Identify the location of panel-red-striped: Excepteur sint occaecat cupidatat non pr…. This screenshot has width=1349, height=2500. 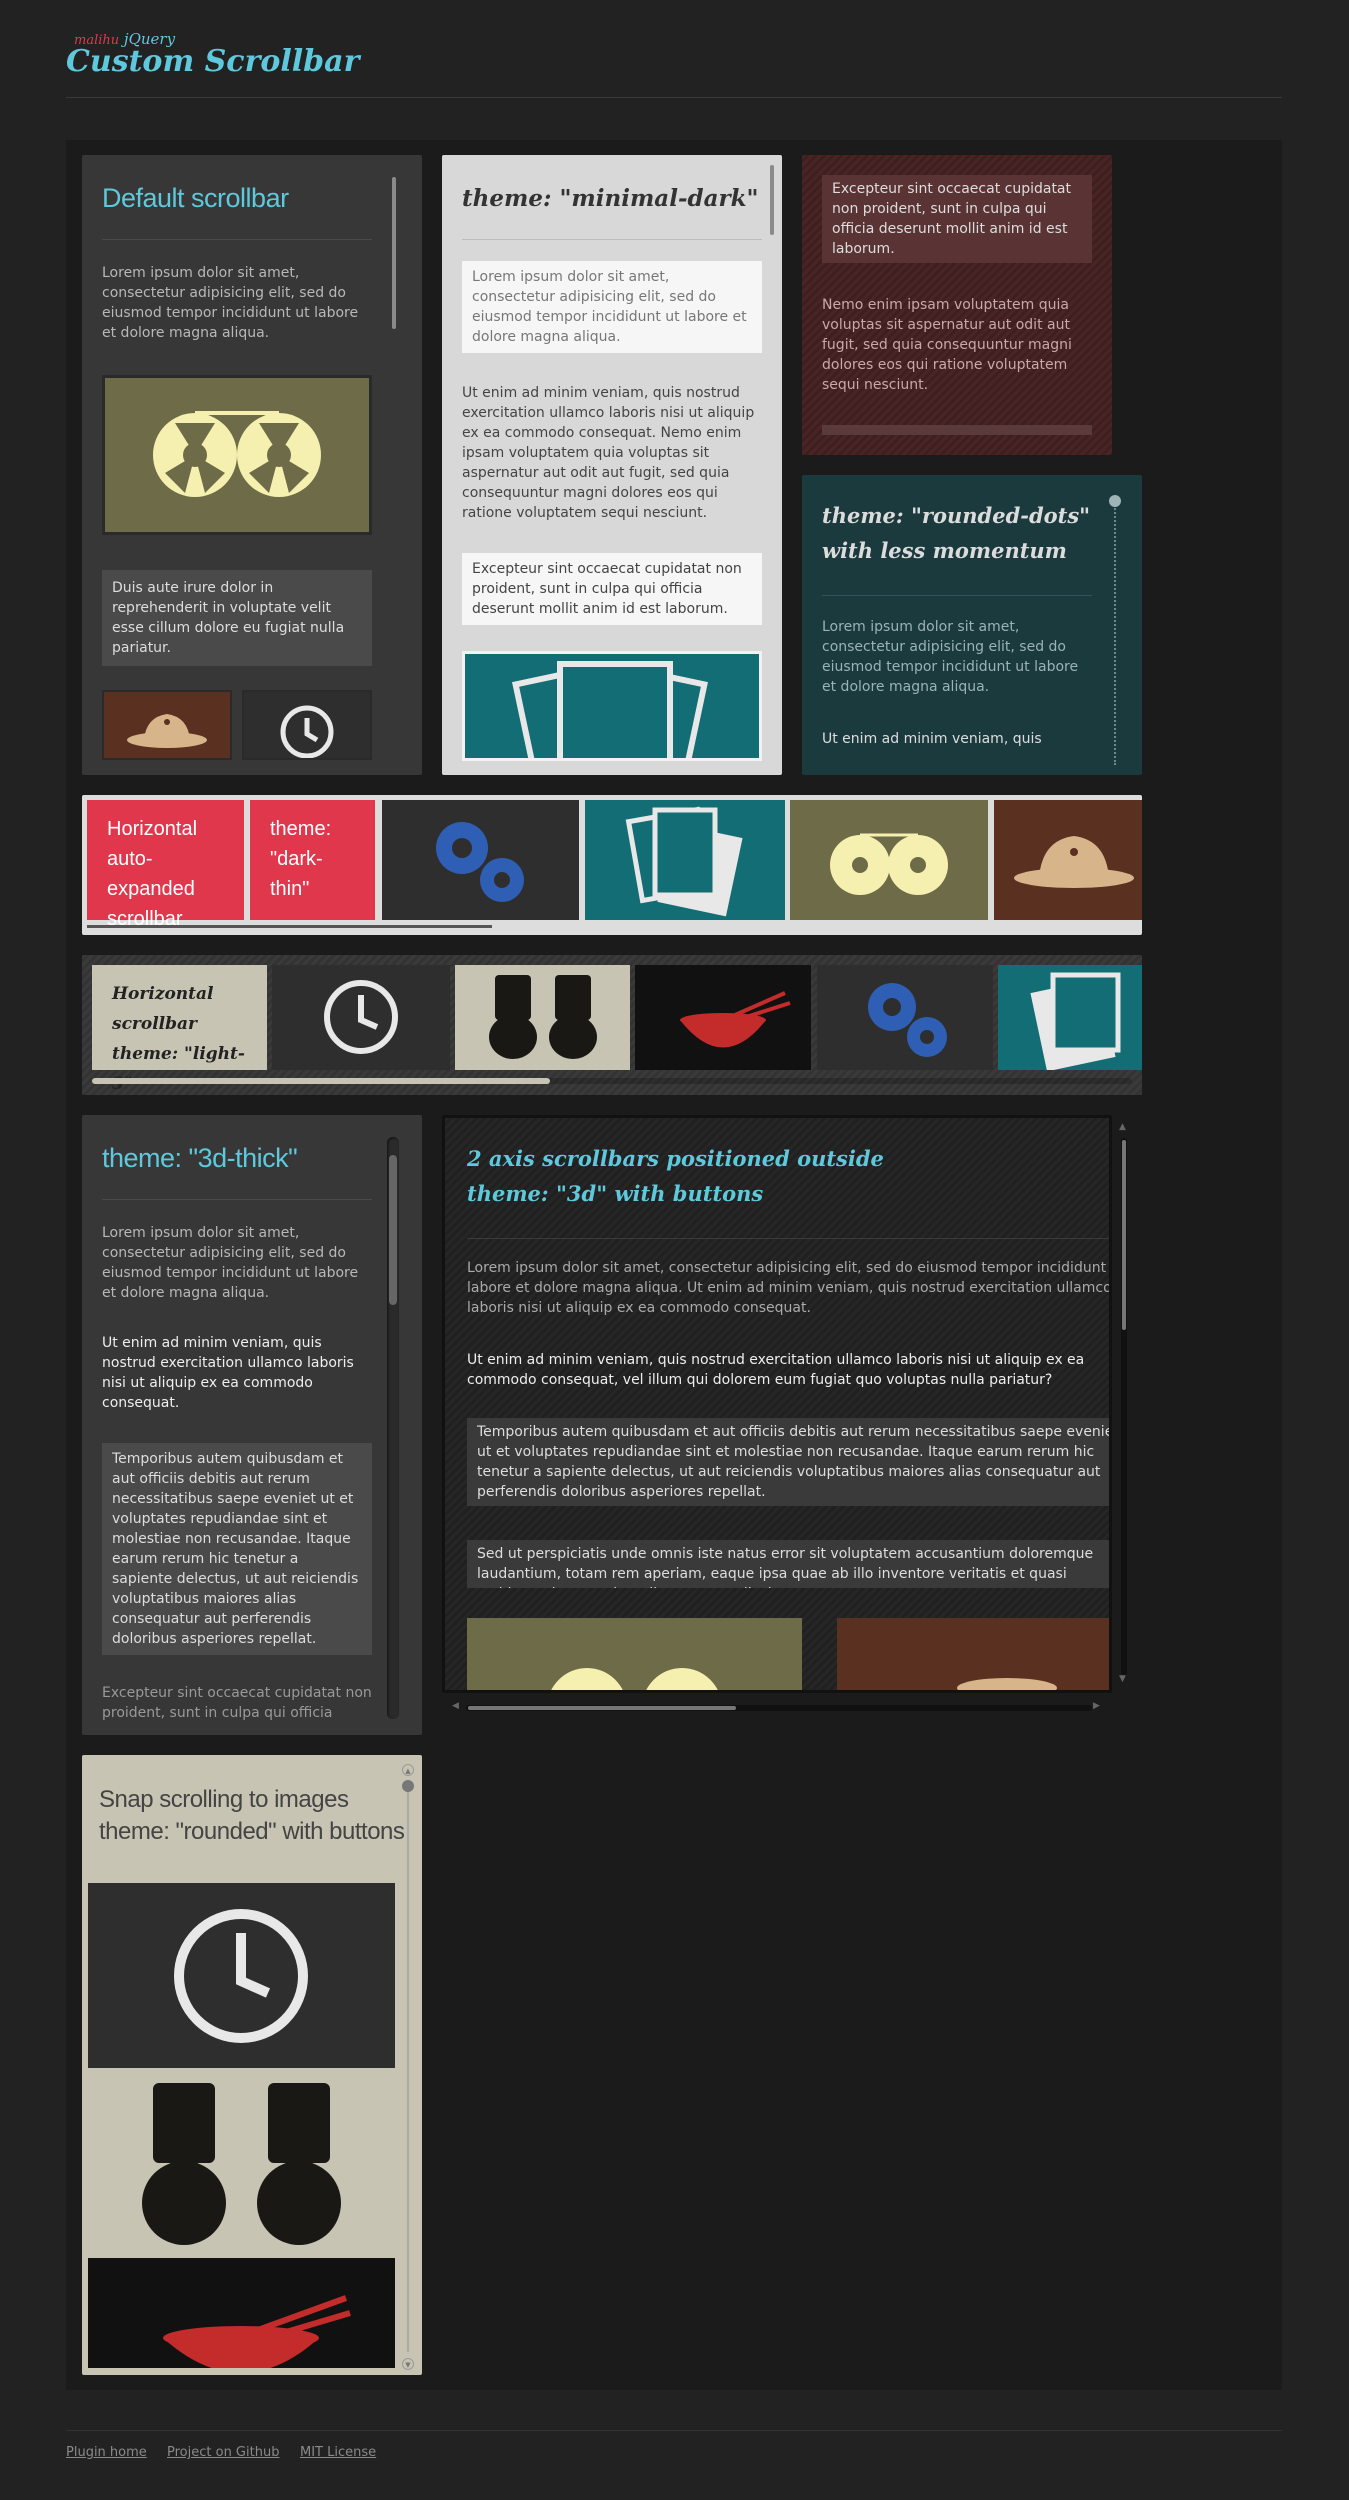
(957, 305).